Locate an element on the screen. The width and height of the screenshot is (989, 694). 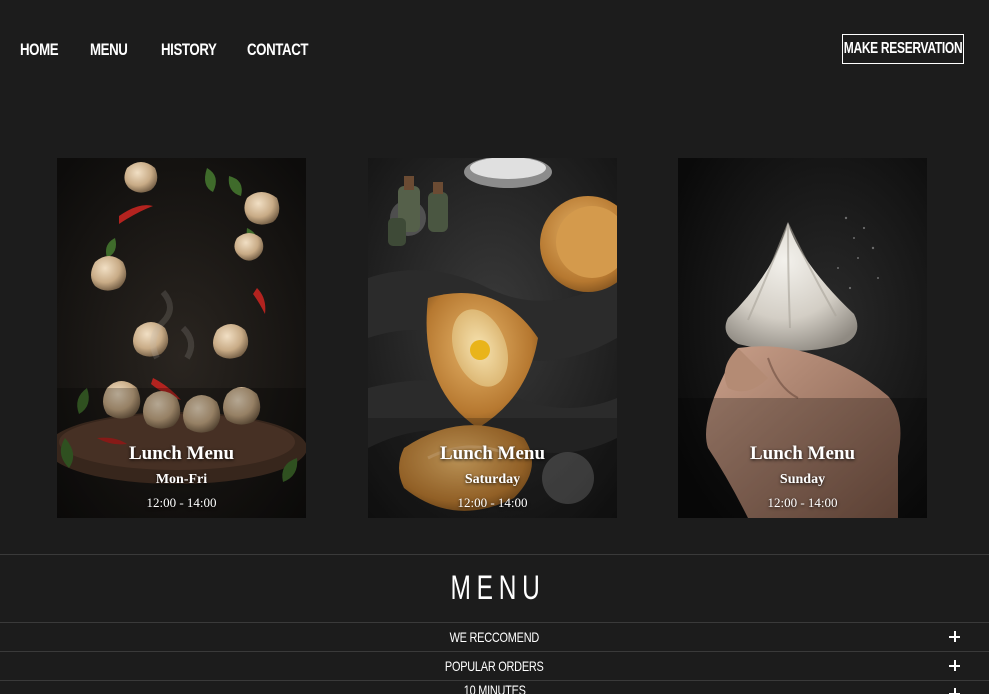
accordion-we-recommend: WE RECCOMEND is located at coordinates (494, 637).